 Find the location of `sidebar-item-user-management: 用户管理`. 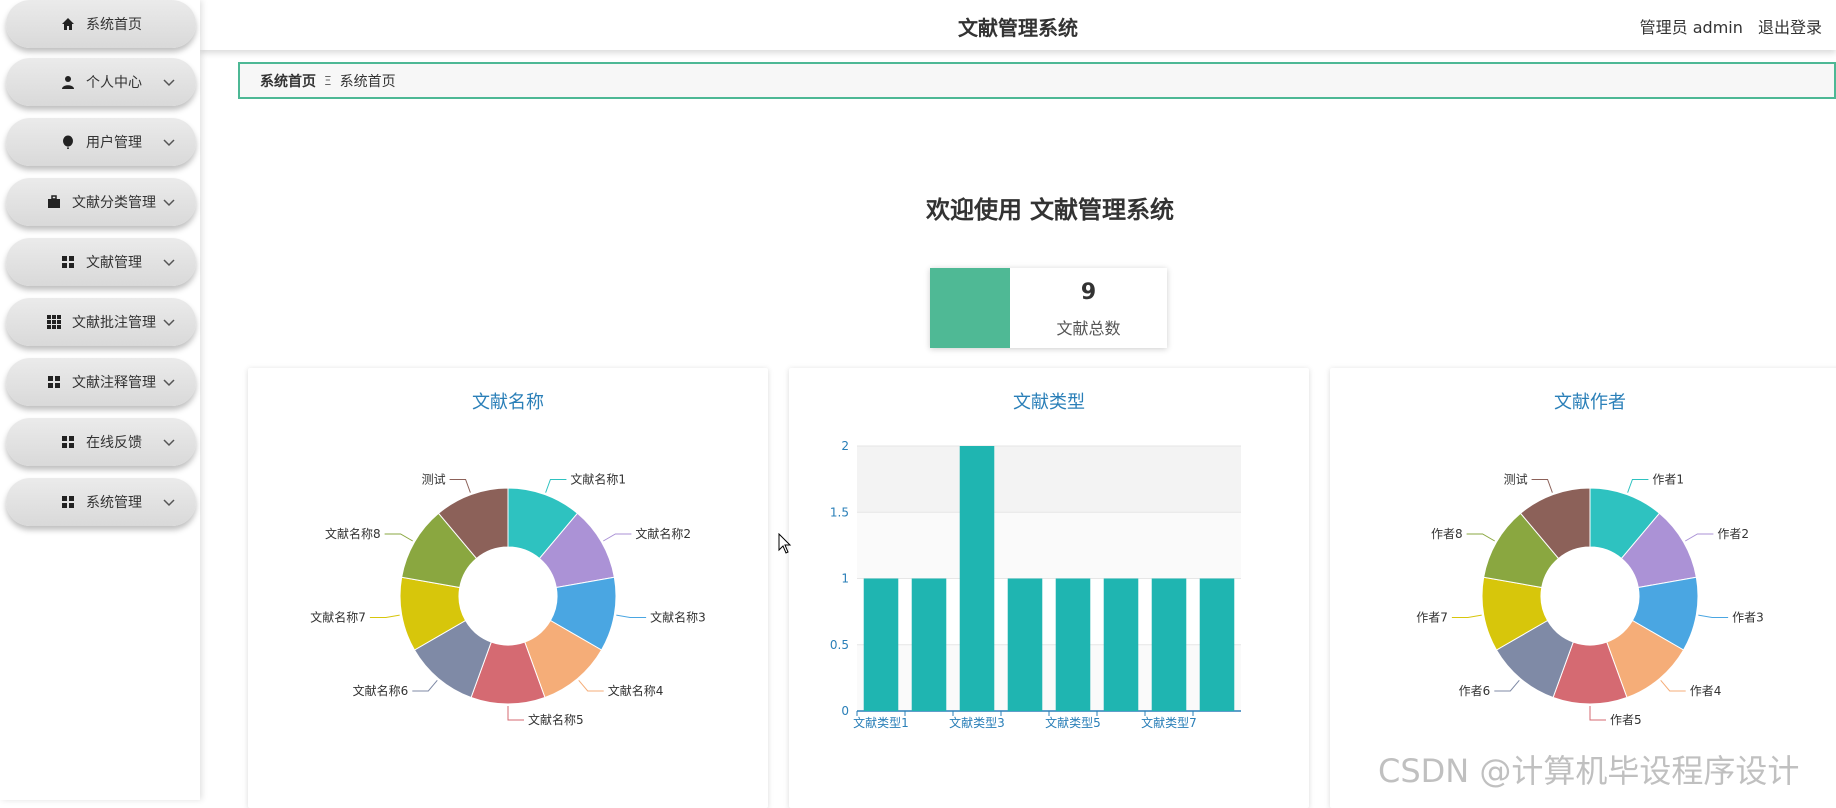

sidebar-item-user-management: 用户管理 is located at coordinates (101, 142).